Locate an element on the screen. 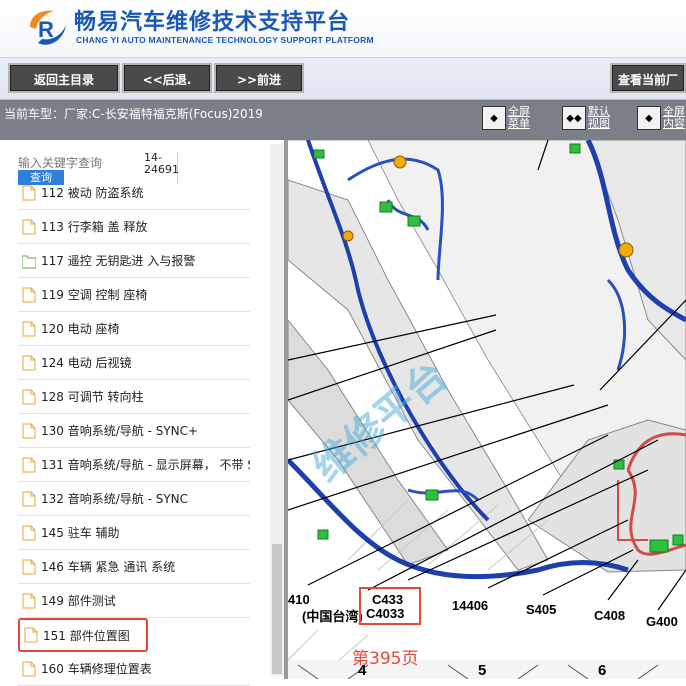 The width and height of the screenshot is (686, 686). svg-text: R is located at coordinates (46, 29).